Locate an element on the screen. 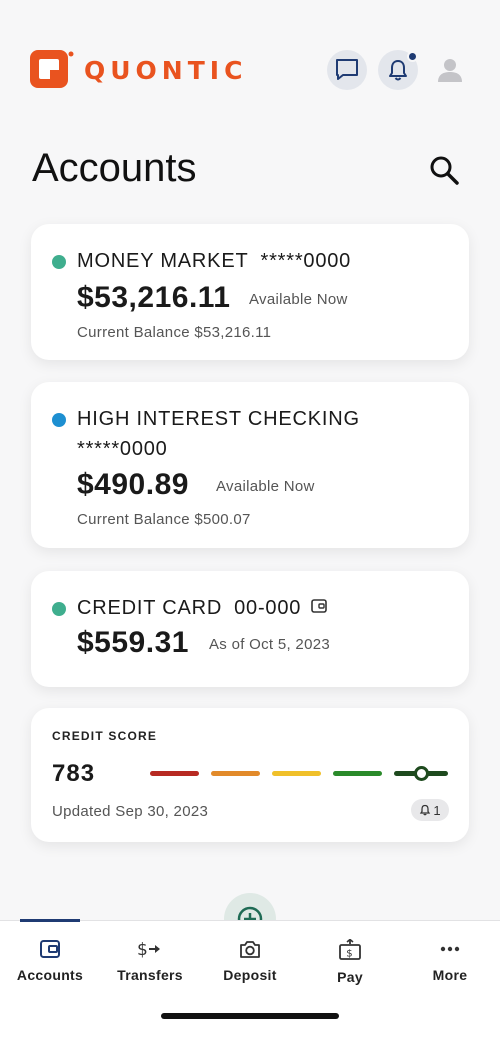  alert-count: 1 is located at coordinates (437, 810).